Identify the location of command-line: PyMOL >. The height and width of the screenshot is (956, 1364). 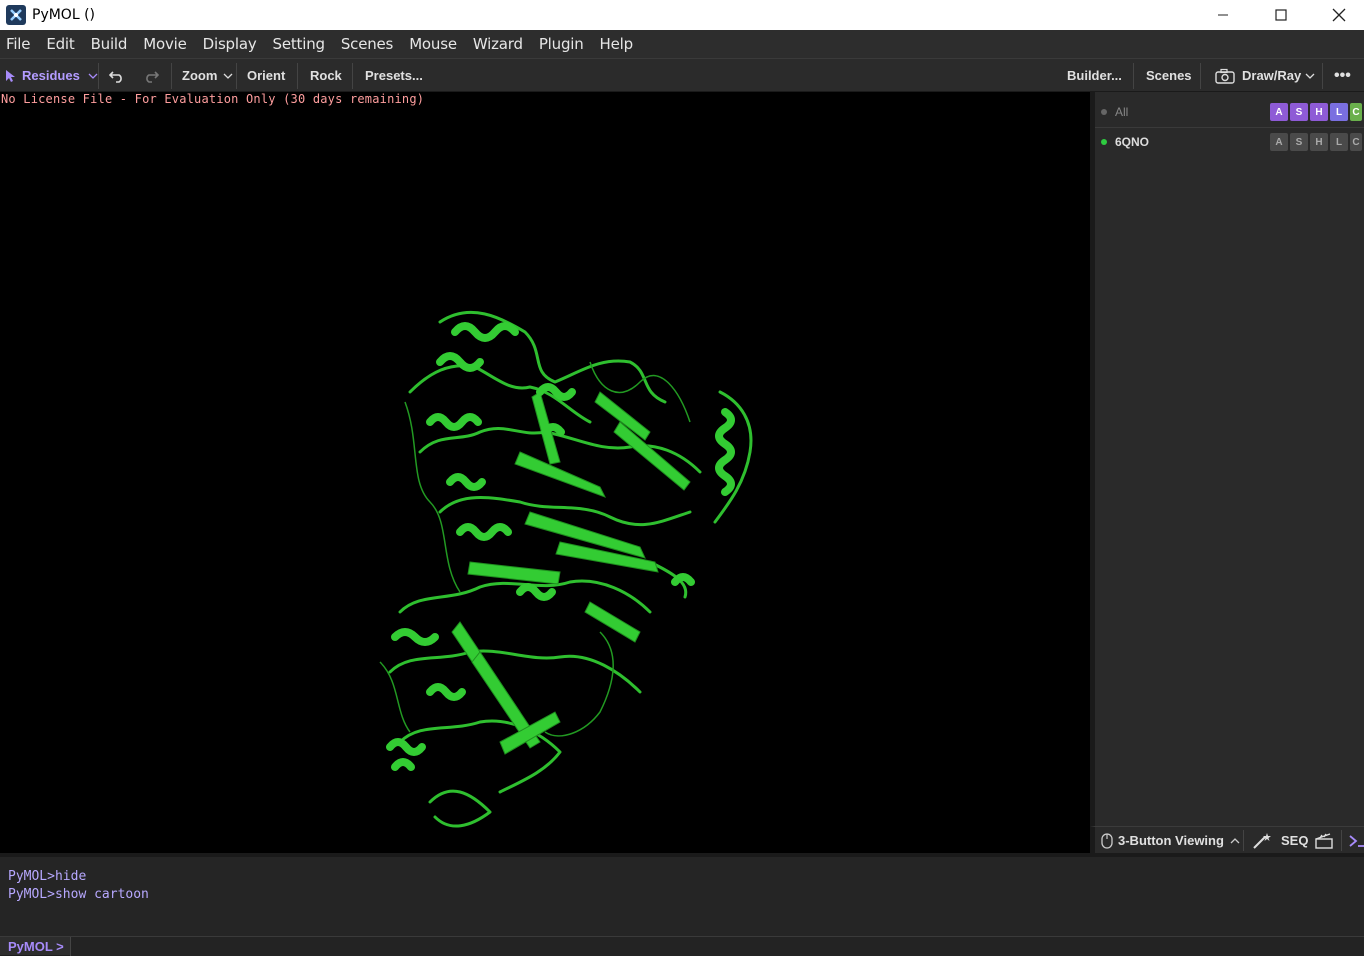
(682, 946).